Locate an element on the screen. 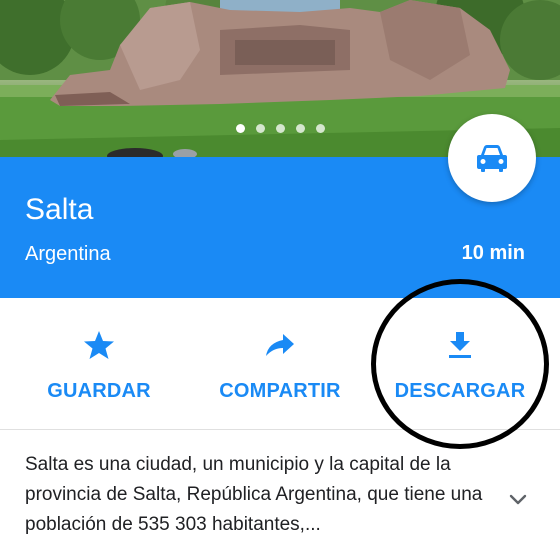 This screenshot has width=560, height=560. place-title: Salta is located at coordinates (59, 209).